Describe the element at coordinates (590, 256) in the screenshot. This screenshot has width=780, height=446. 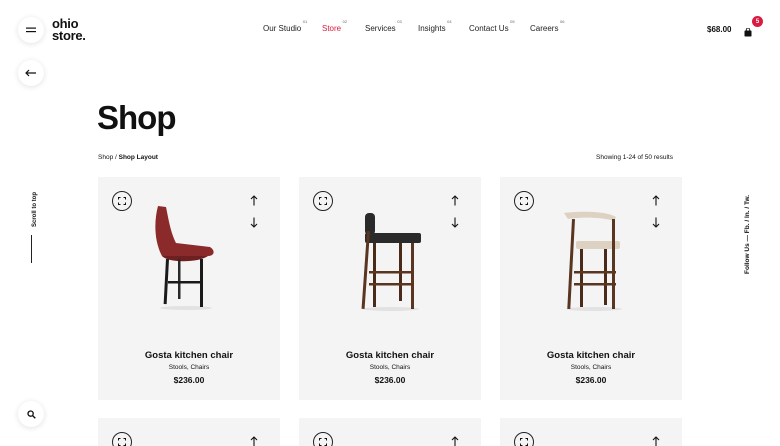
I see `product-image-curved-chair` at that location.